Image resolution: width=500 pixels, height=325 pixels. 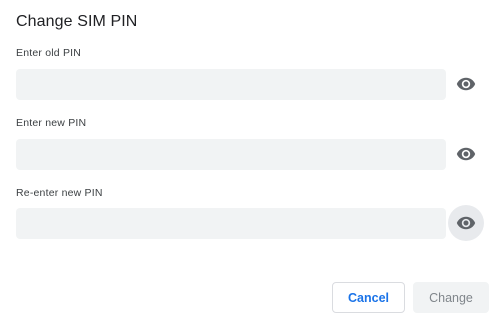 I want to click on old-pin-label: Enter old PIN, so click(x=49, y=53).